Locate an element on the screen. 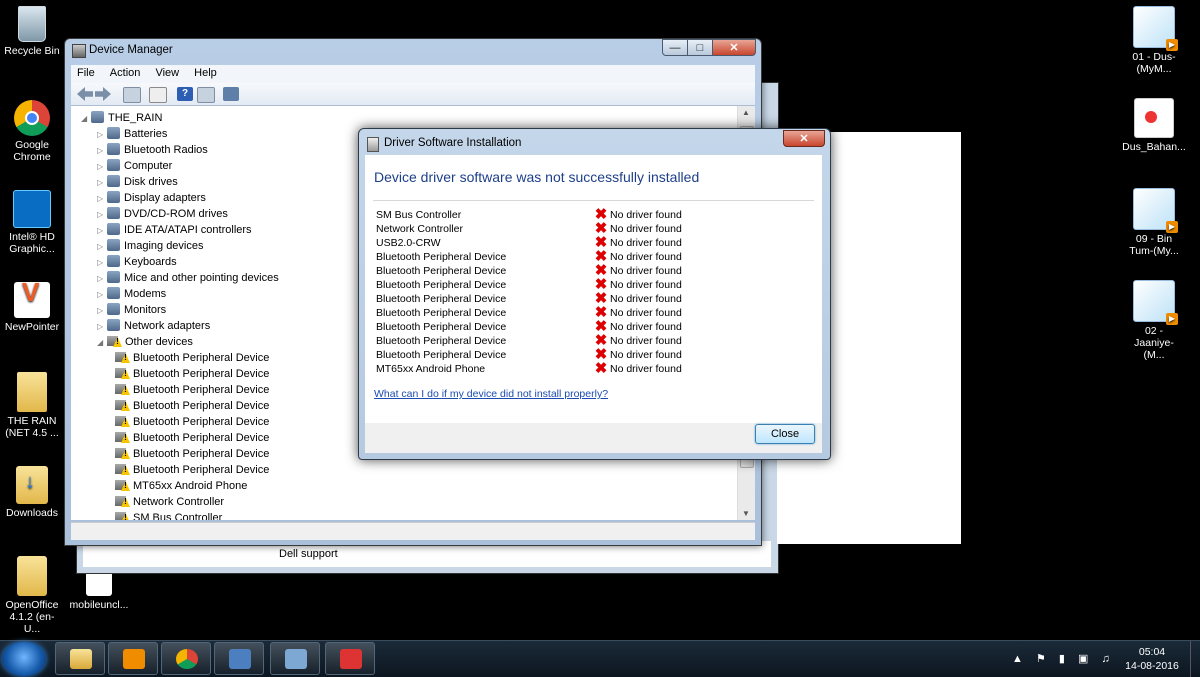  taskbar-media-player-button is located at coordinates (133, 658).